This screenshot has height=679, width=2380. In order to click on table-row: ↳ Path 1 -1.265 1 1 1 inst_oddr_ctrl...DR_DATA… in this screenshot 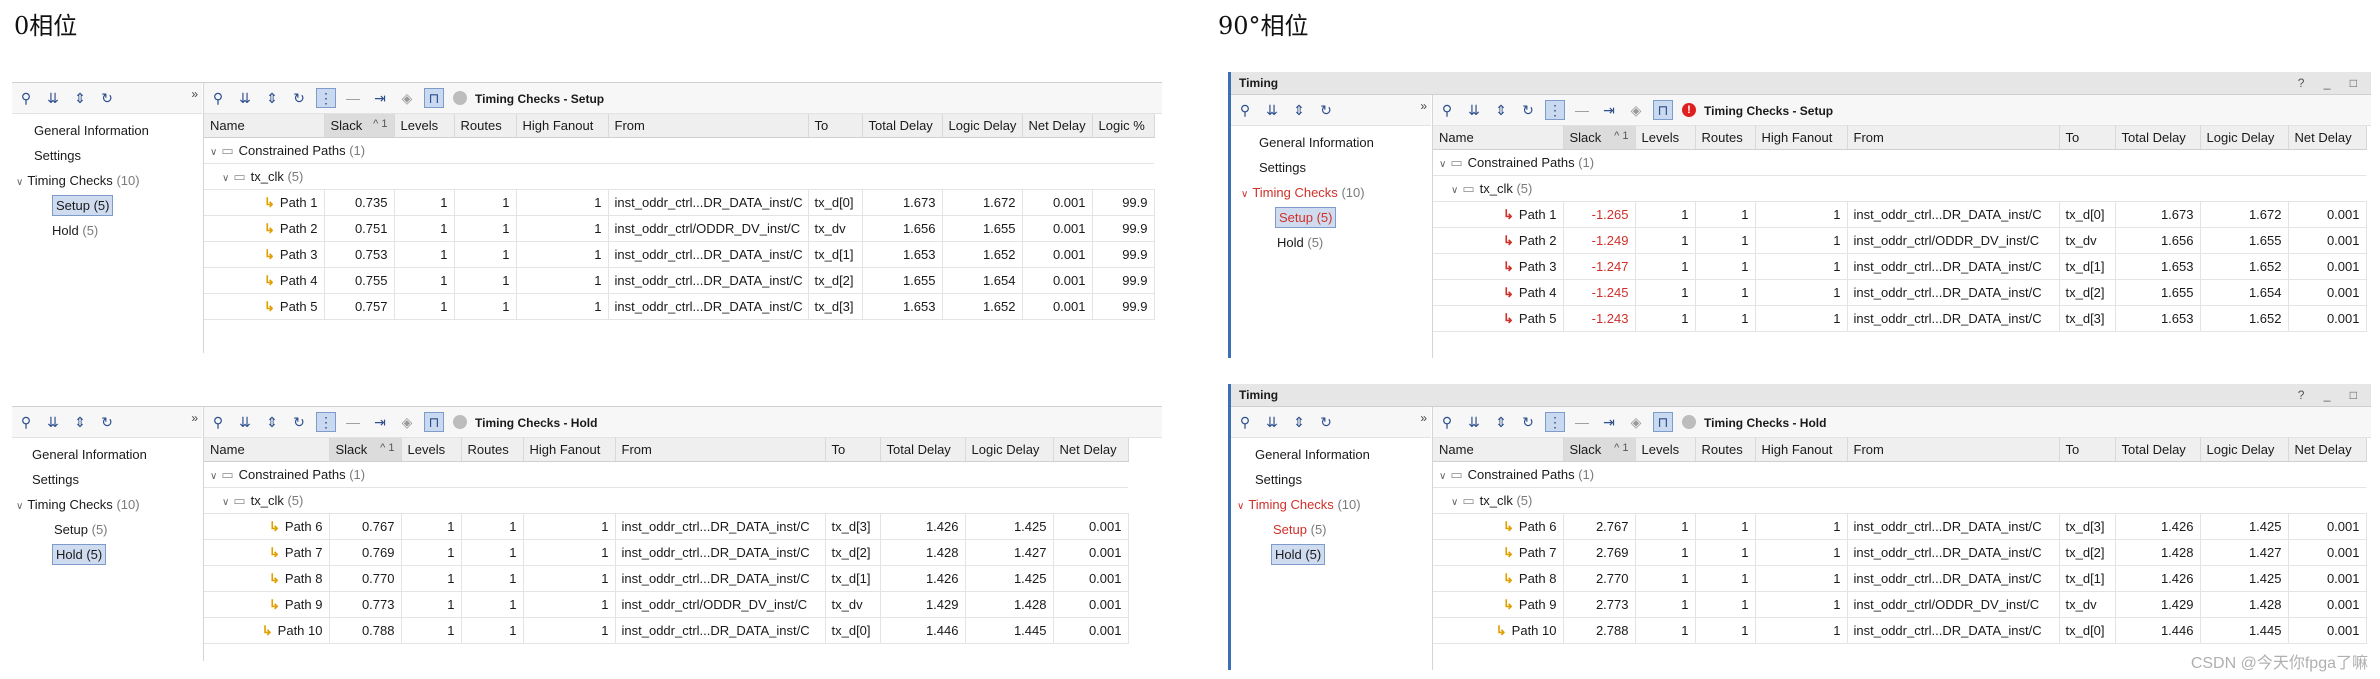, I will do `click(1900, 214)`.